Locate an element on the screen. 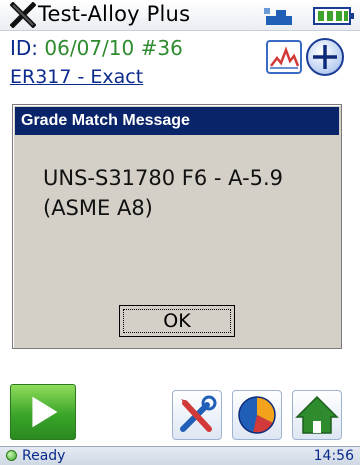  spectrum-icon is located at coordinates (285, 57).